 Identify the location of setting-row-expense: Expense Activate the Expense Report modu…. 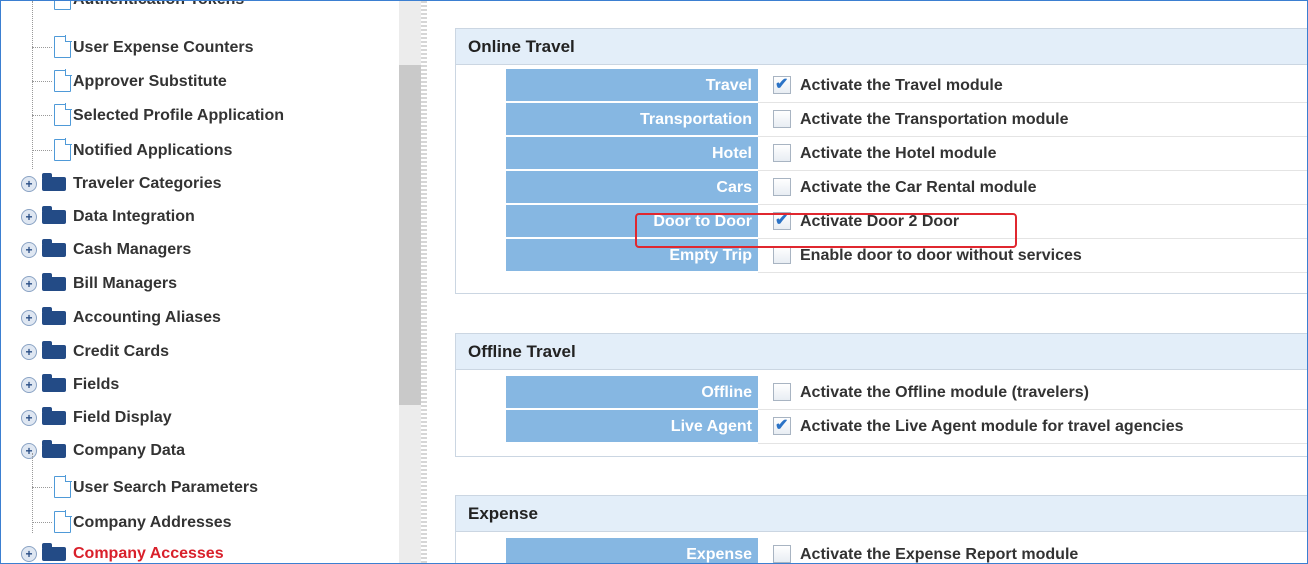
(906, 550).